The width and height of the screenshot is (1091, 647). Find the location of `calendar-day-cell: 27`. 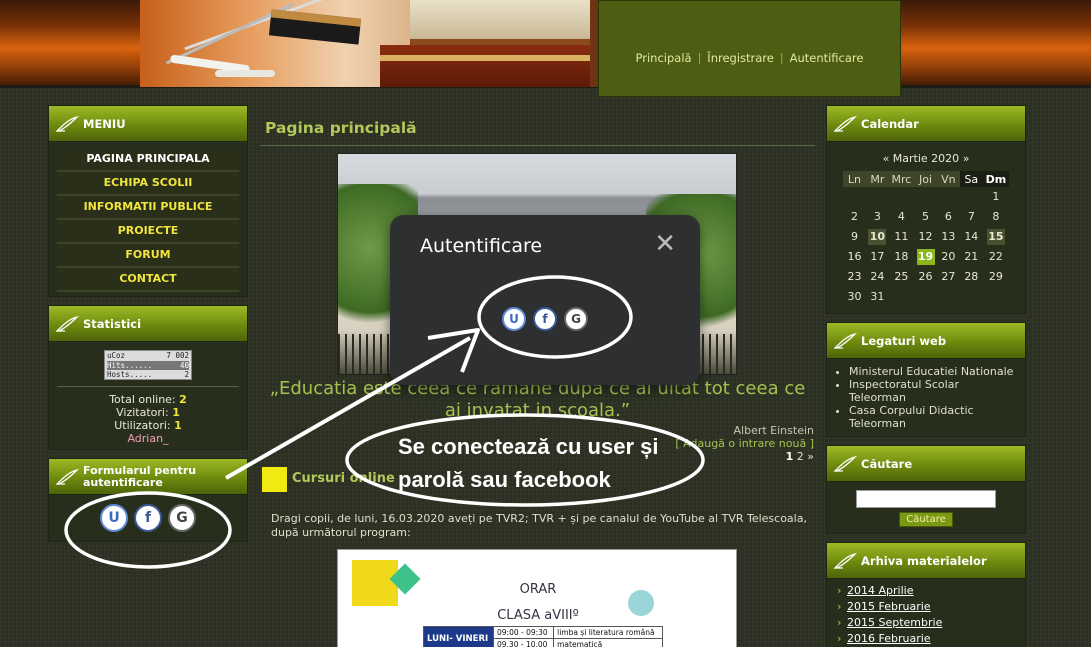

calendar-day-cell: 27 is located at coordinates (948, 277).